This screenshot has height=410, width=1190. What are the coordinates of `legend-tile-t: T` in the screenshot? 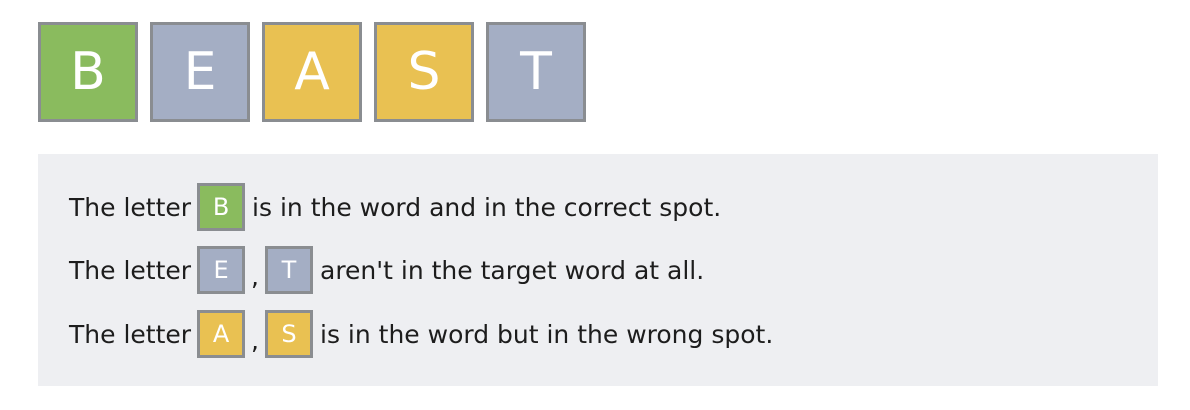 It's located at (289, 270).